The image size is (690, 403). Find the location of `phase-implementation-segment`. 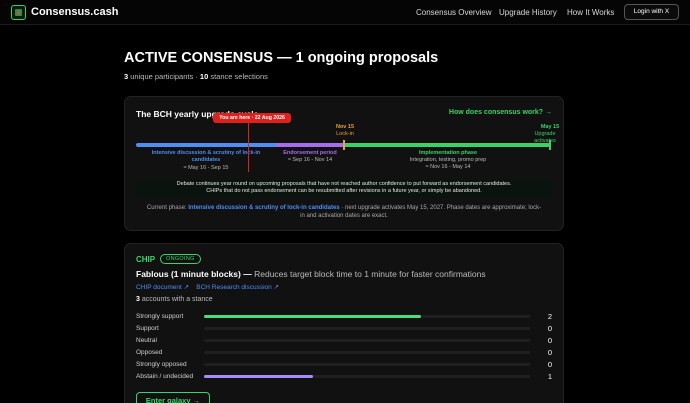

phase-implementation-segment is located at coordinates (447, 145).